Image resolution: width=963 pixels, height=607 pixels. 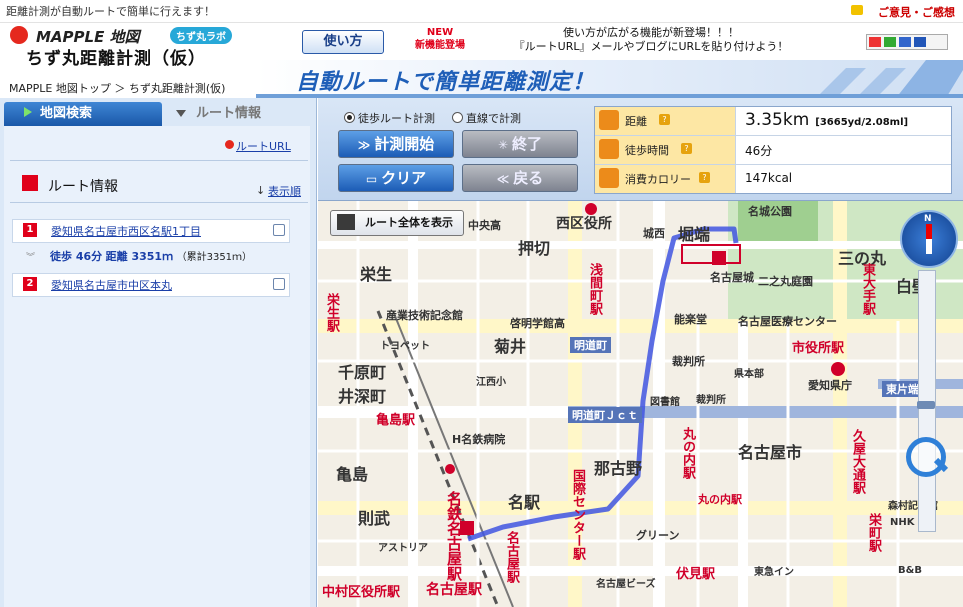 What do you see at coordinates (30, 284) in the screenshot?
I see `waypoint-pin-icon: 2` at bounding box center [30, 284].